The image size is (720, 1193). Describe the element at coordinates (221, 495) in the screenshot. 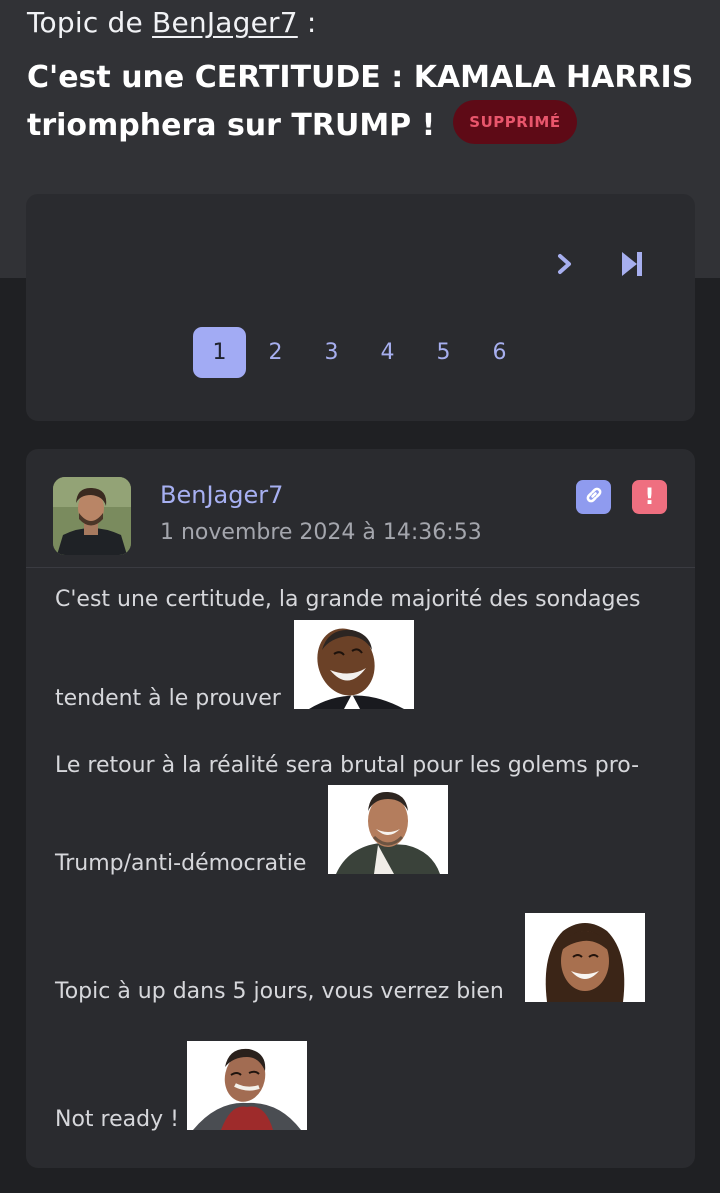

I see `post-author: BenJager7` at that location.